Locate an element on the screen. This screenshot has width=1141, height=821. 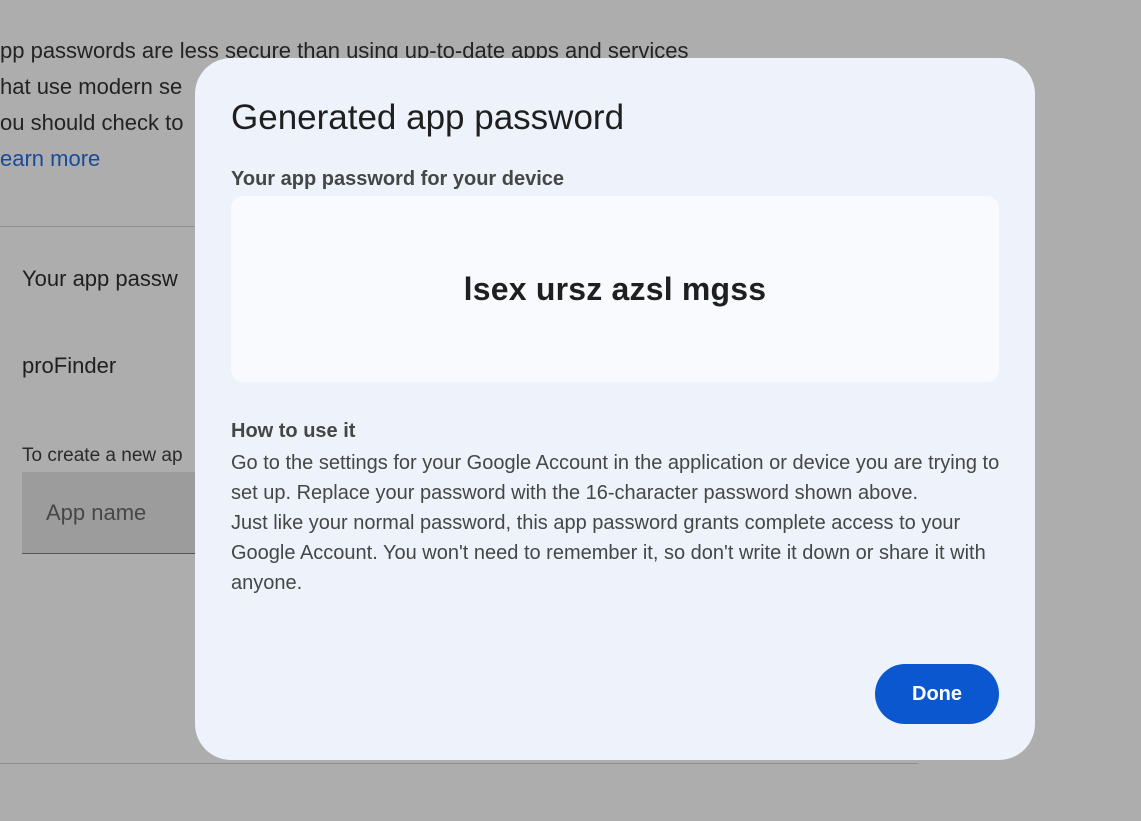
app-list-item: proFinder is located at coordinates (69, 366).